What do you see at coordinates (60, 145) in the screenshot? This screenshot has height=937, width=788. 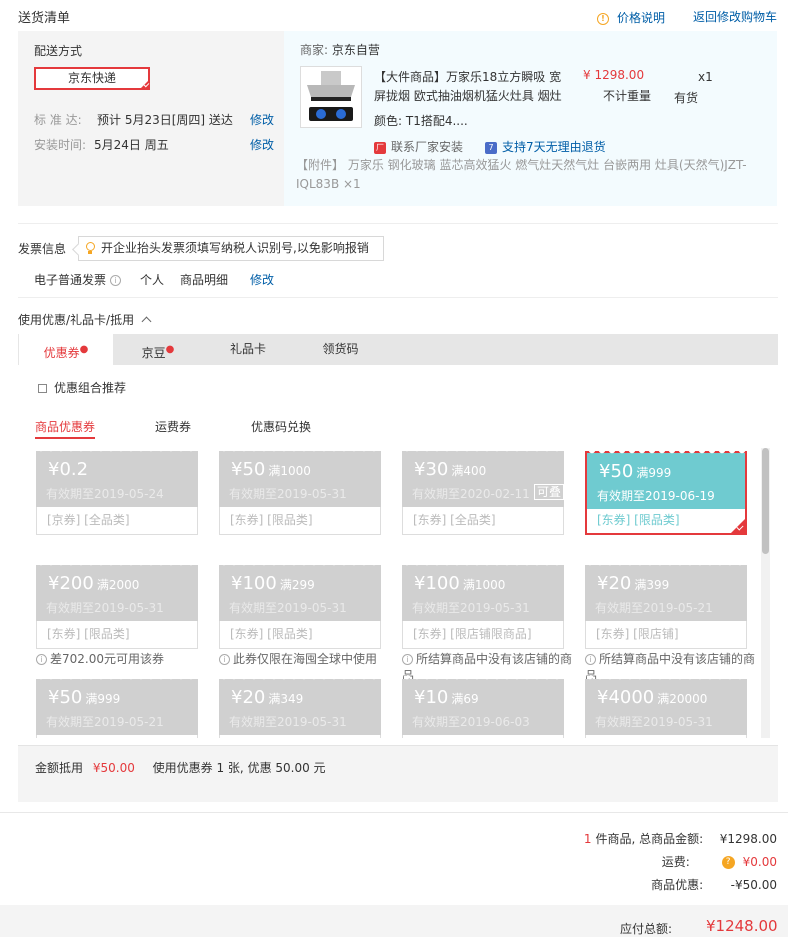 I see `install-time-label: 安装时间:` at bounding box center [60, 145].